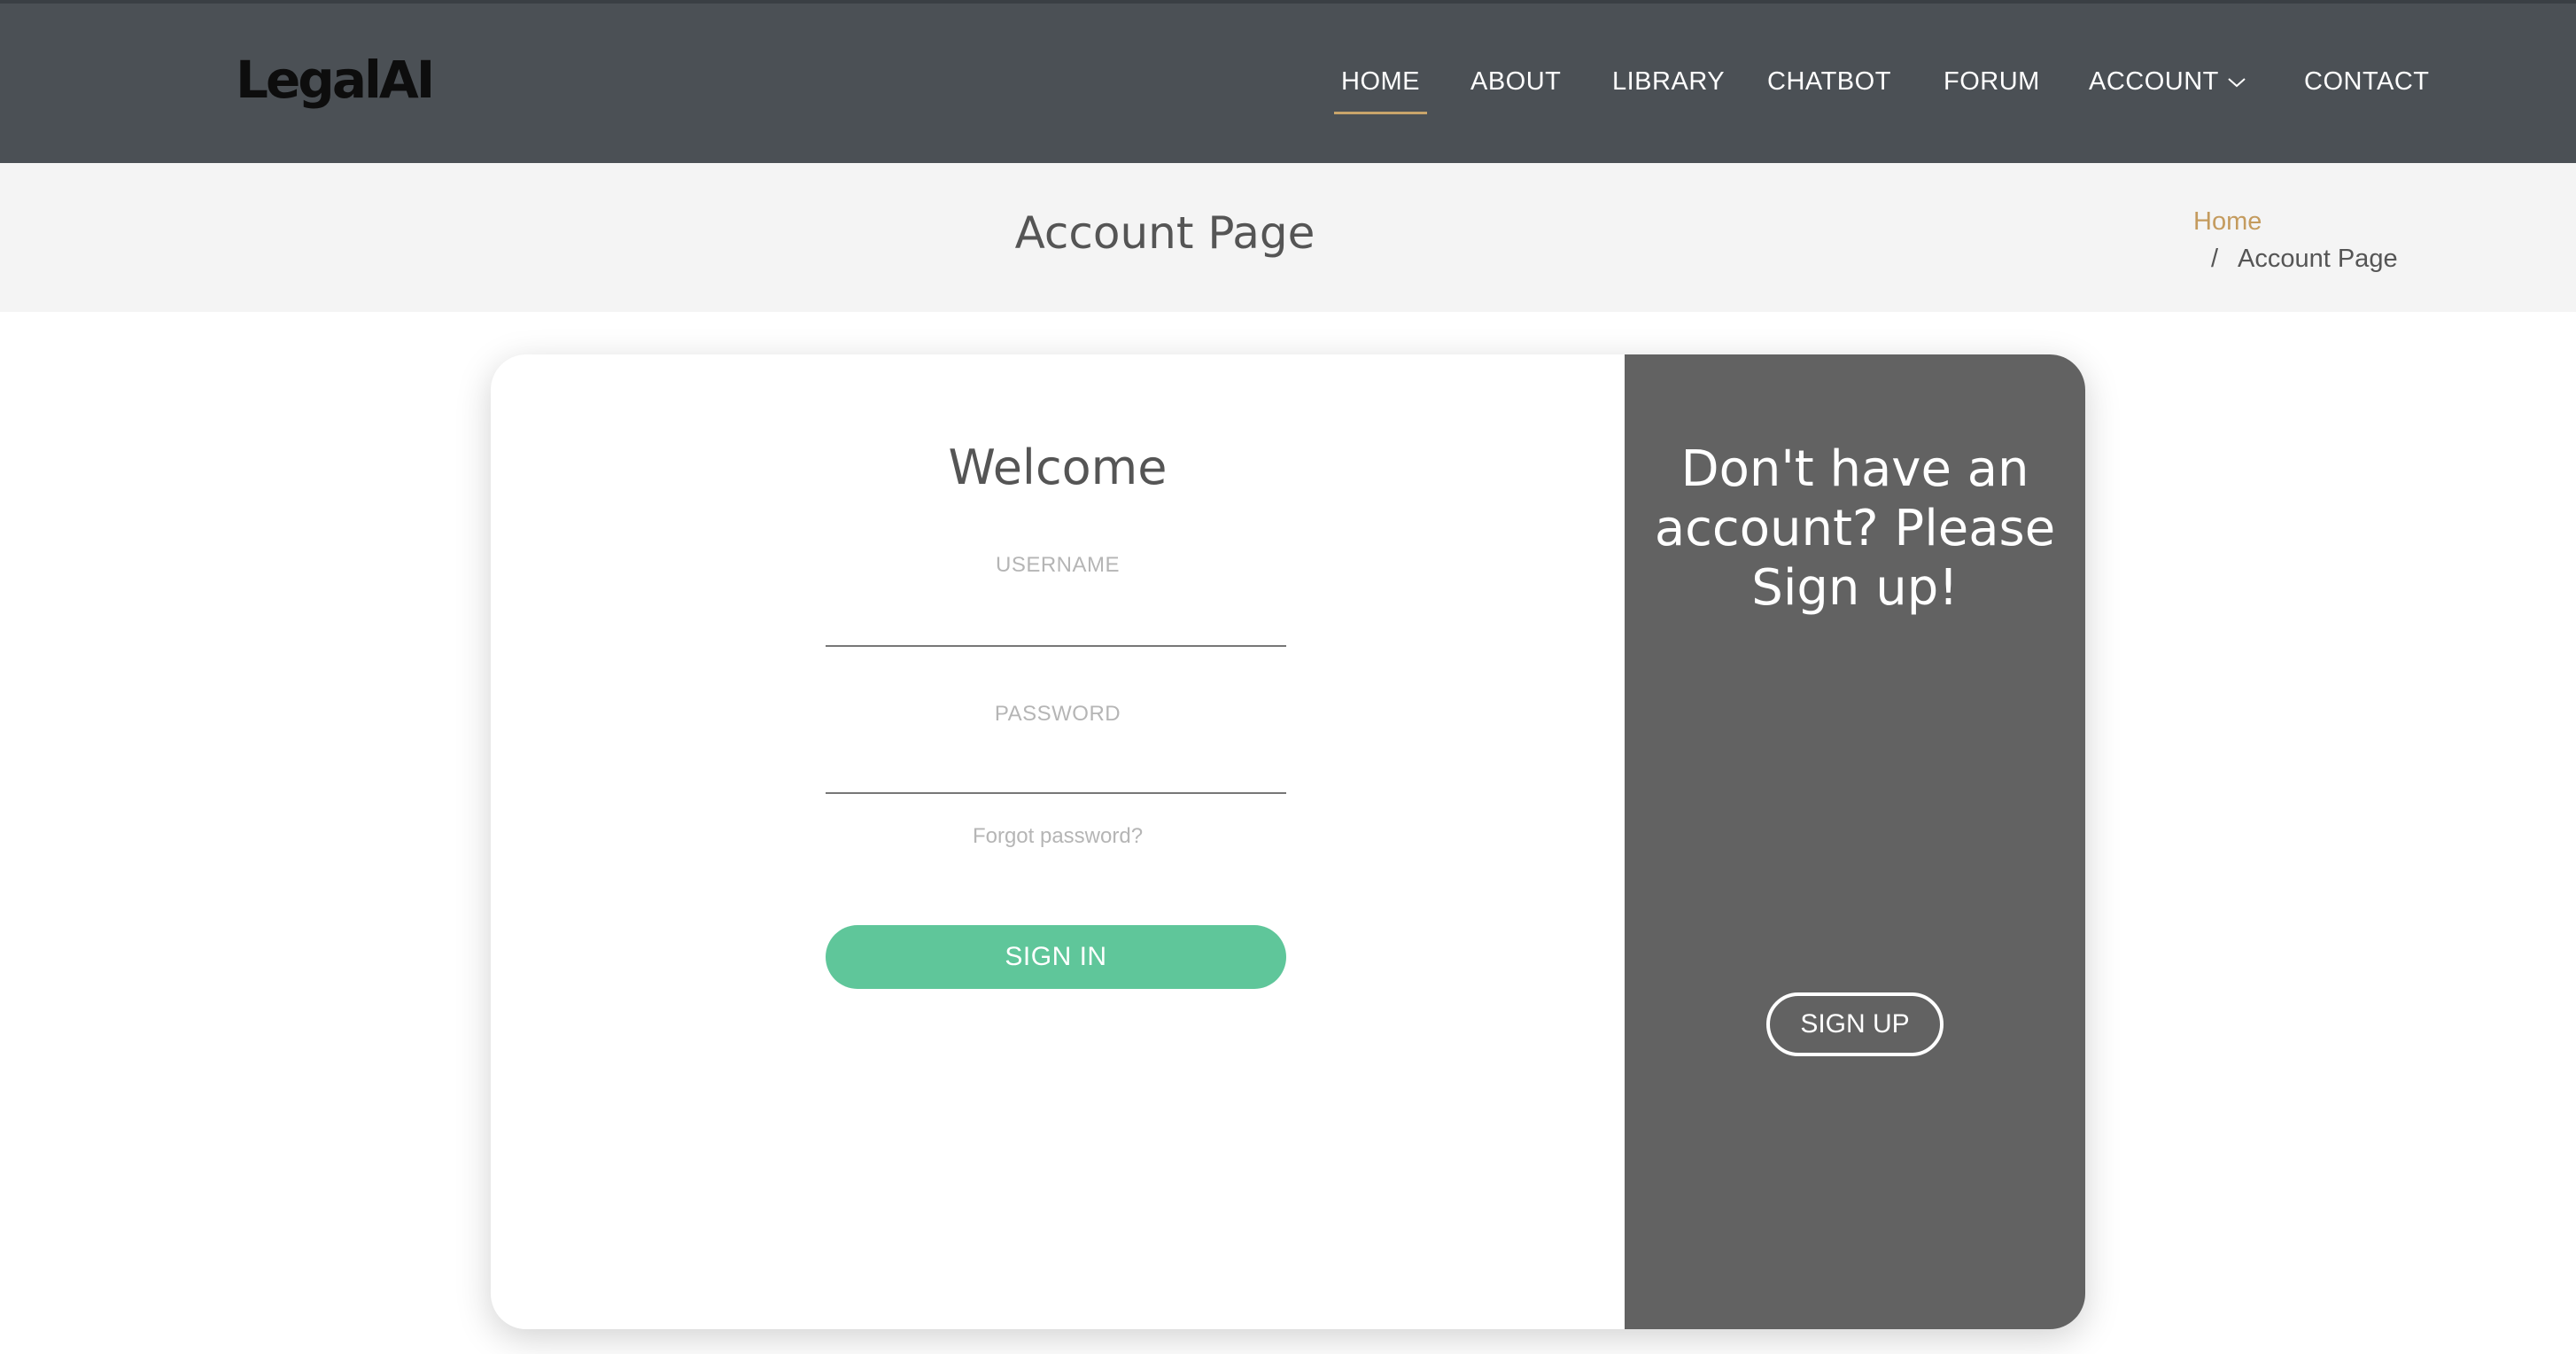 The width and height of the screenshot is (2576, 1354). I want to click on nav-account: ACCOUNT, so click(2168, 94).